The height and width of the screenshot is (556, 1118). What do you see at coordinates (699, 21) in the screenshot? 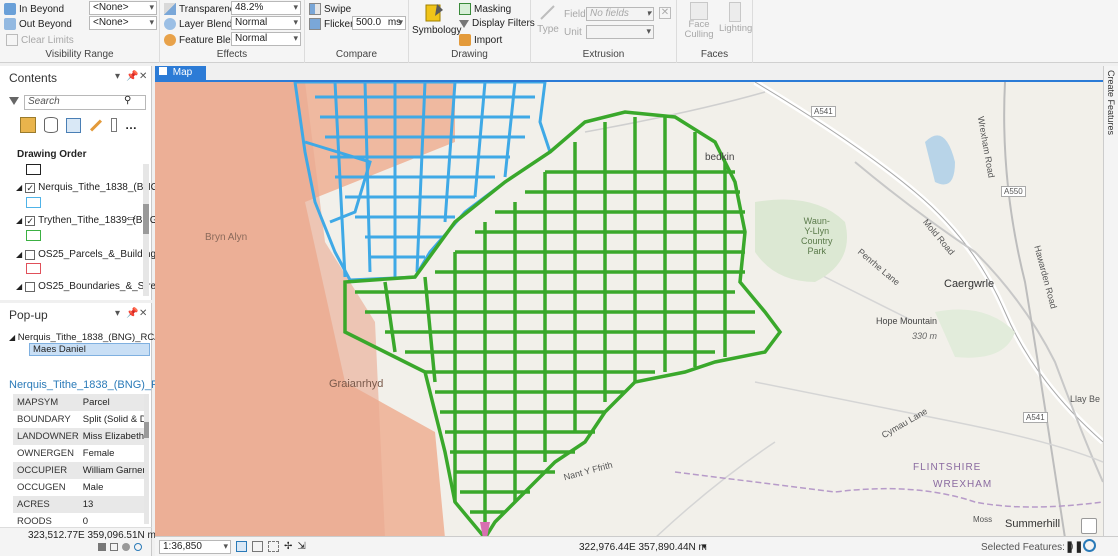
I see `face-culling-button: Face Culling` at bounding box center [699, 21].